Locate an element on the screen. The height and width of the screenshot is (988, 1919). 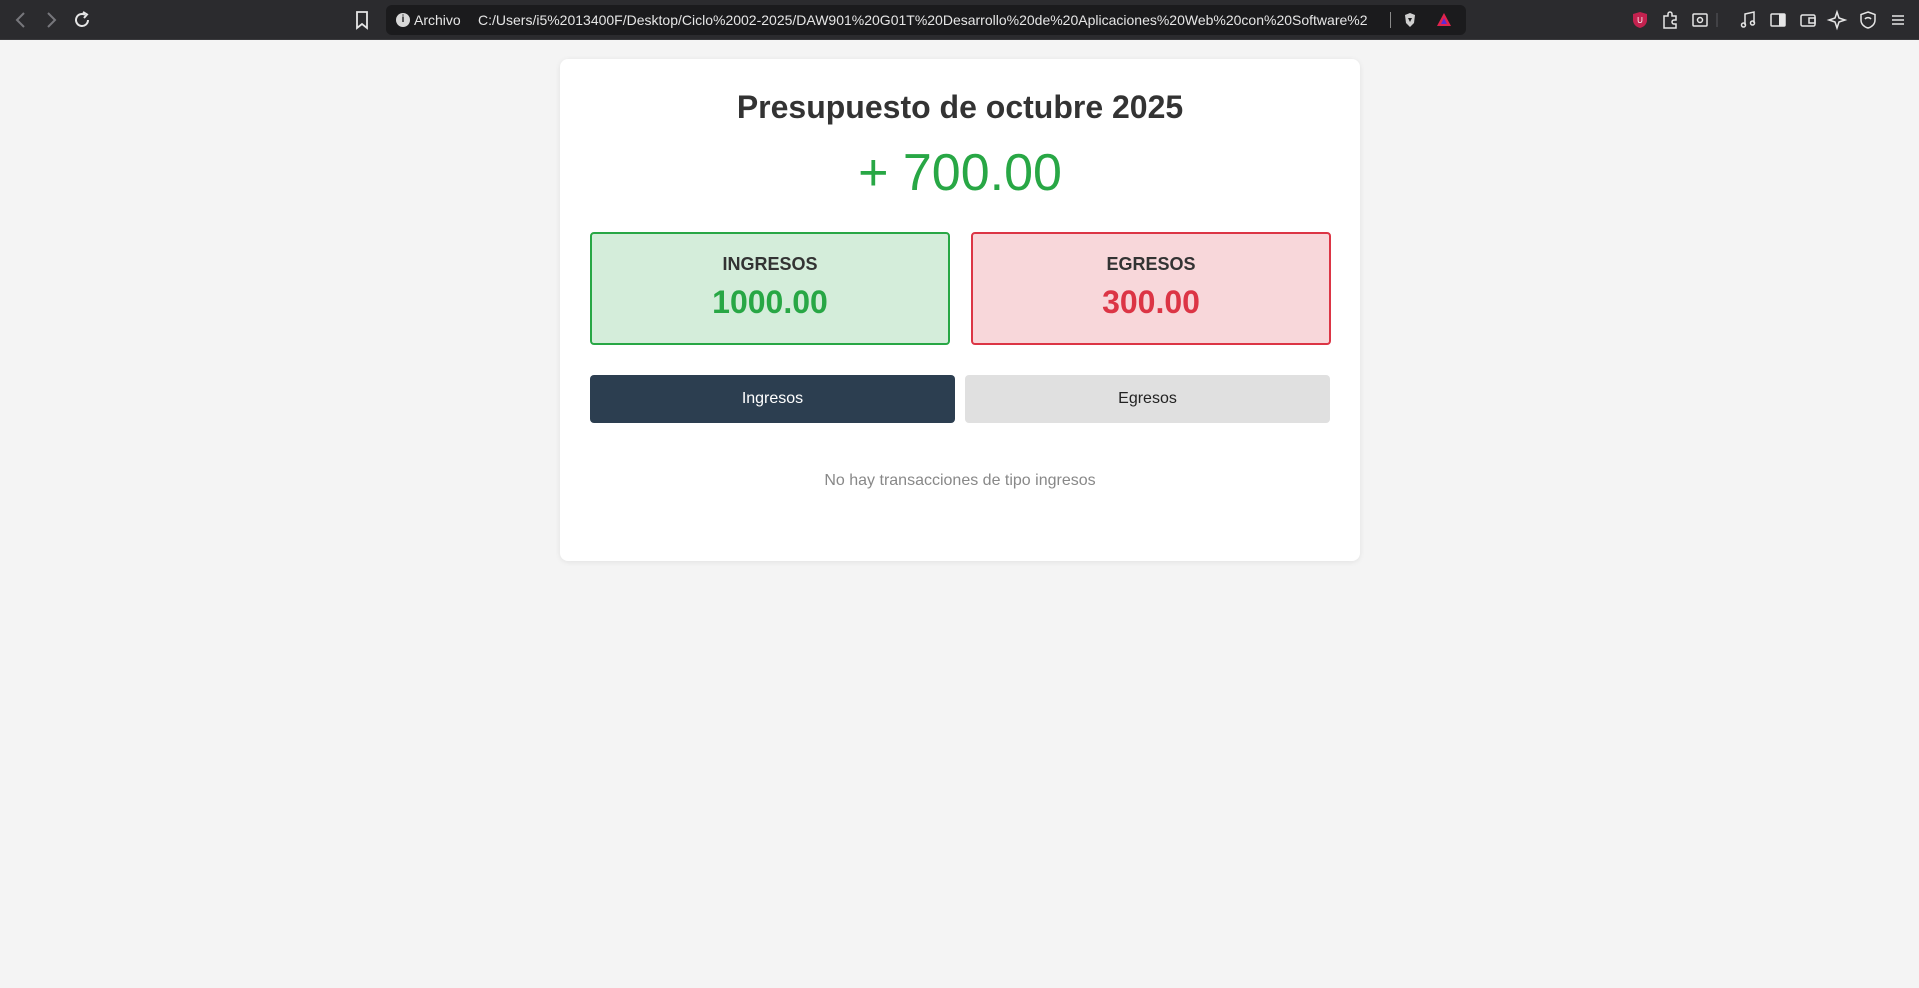
ublock-icon: U is located at coordinates (1640, 20).